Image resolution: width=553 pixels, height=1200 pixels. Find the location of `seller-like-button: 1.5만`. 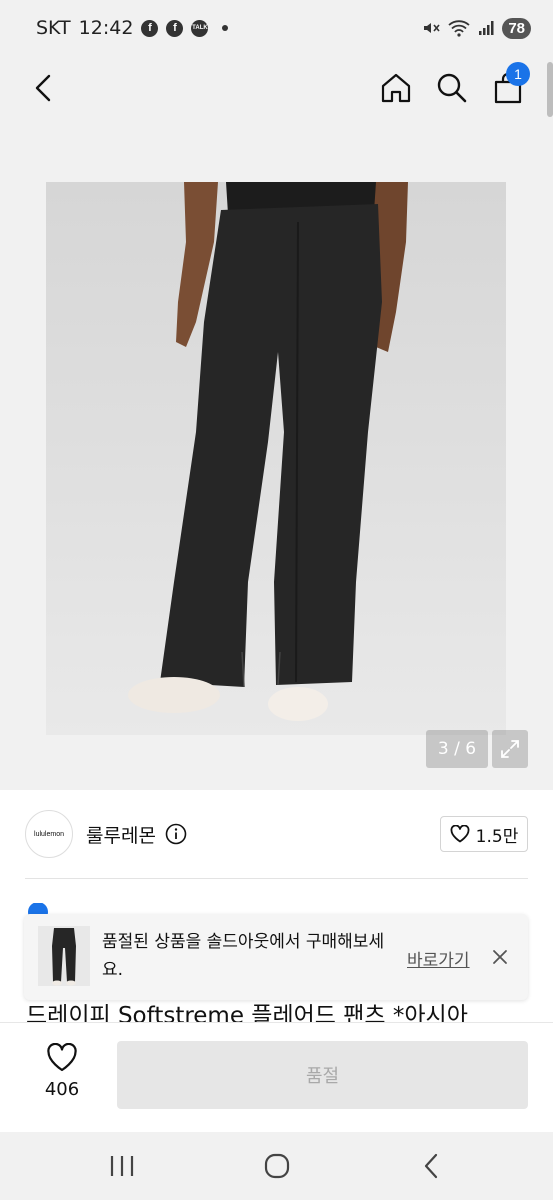

seller-like-button: 1.5만 is located at coordinates (484, 834).